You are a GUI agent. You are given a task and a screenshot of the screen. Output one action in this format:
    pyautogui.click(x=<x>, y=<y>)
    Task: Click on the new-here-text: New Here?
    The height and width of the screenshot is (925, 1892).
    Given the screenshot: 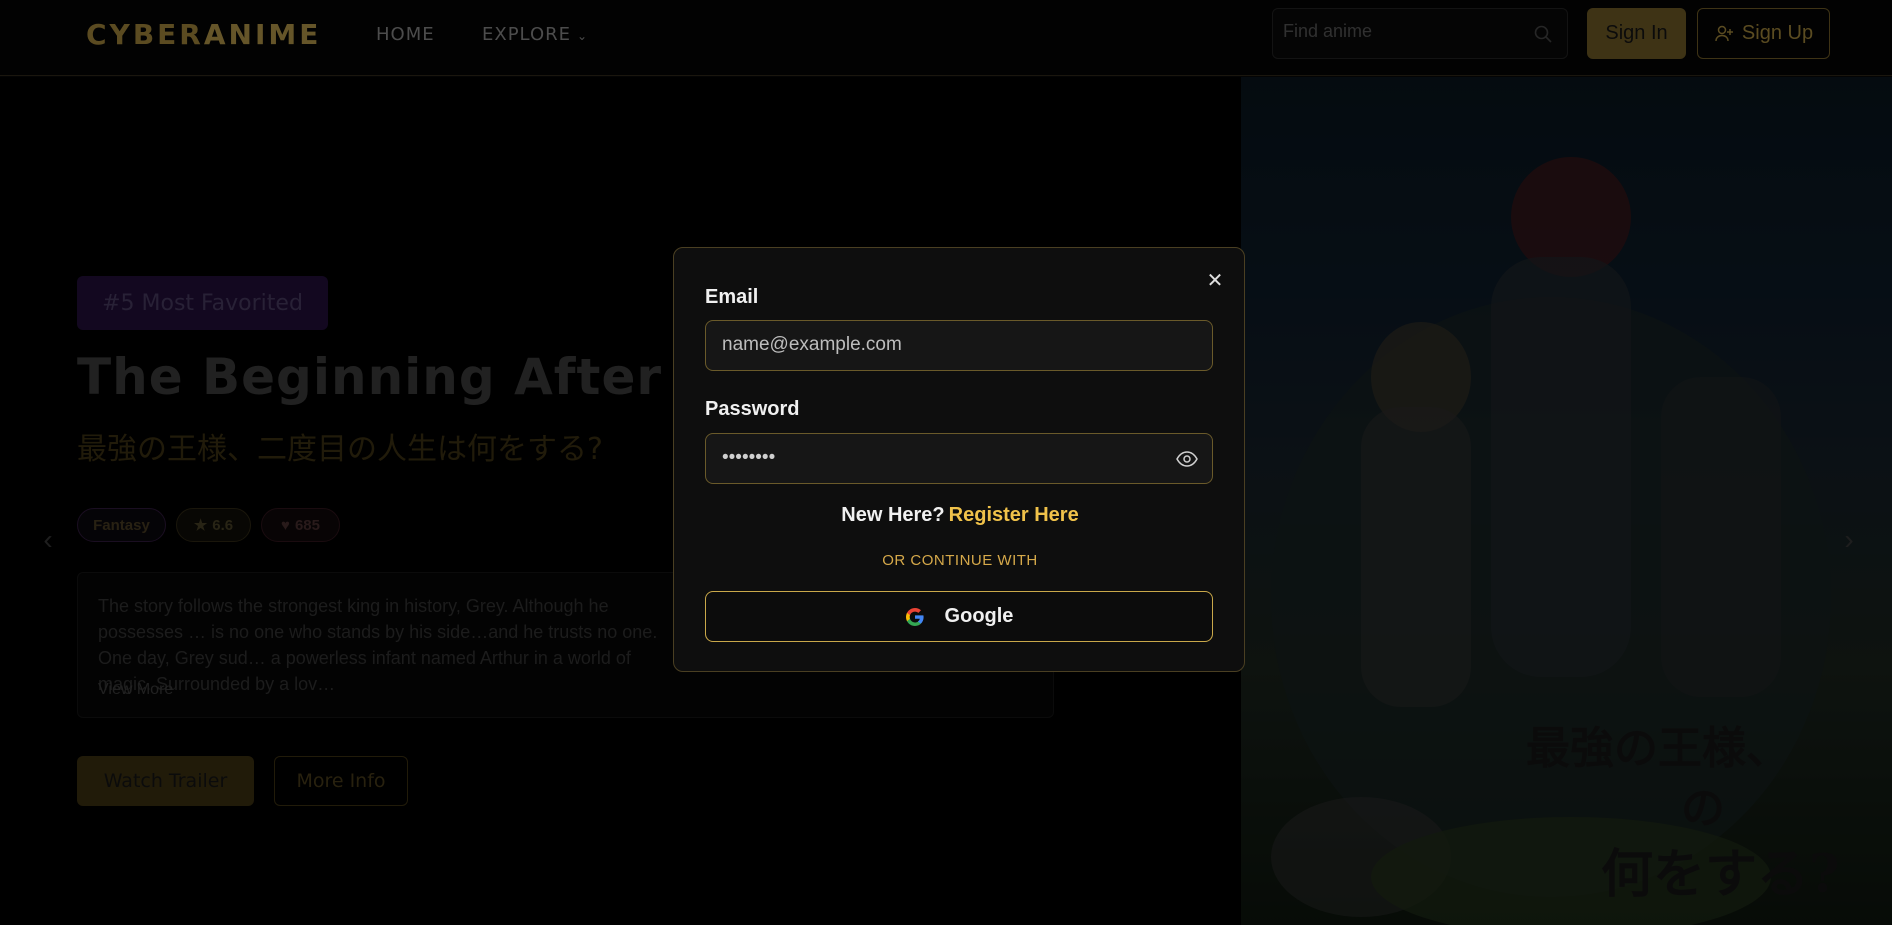 What is the action you would take?
    pyautogui.click(x=893, y=515)
    